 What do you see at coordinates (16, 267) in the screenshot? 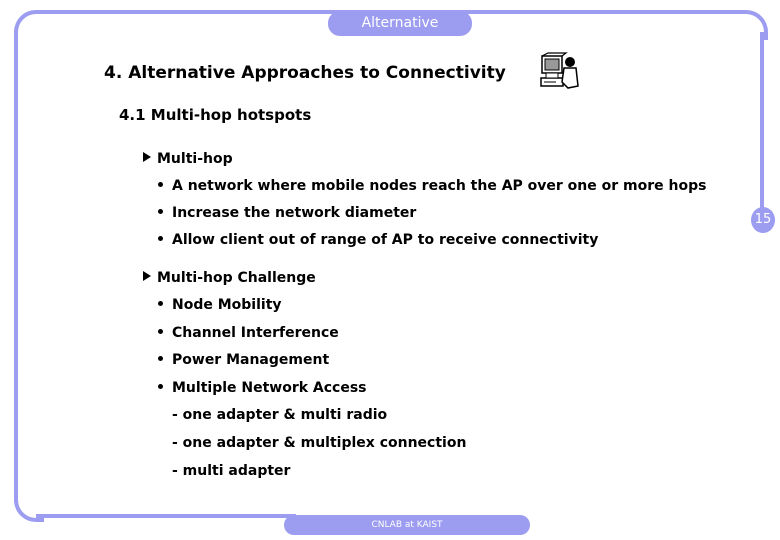
I see `frame-left-border` at bounding box center [16, 267].